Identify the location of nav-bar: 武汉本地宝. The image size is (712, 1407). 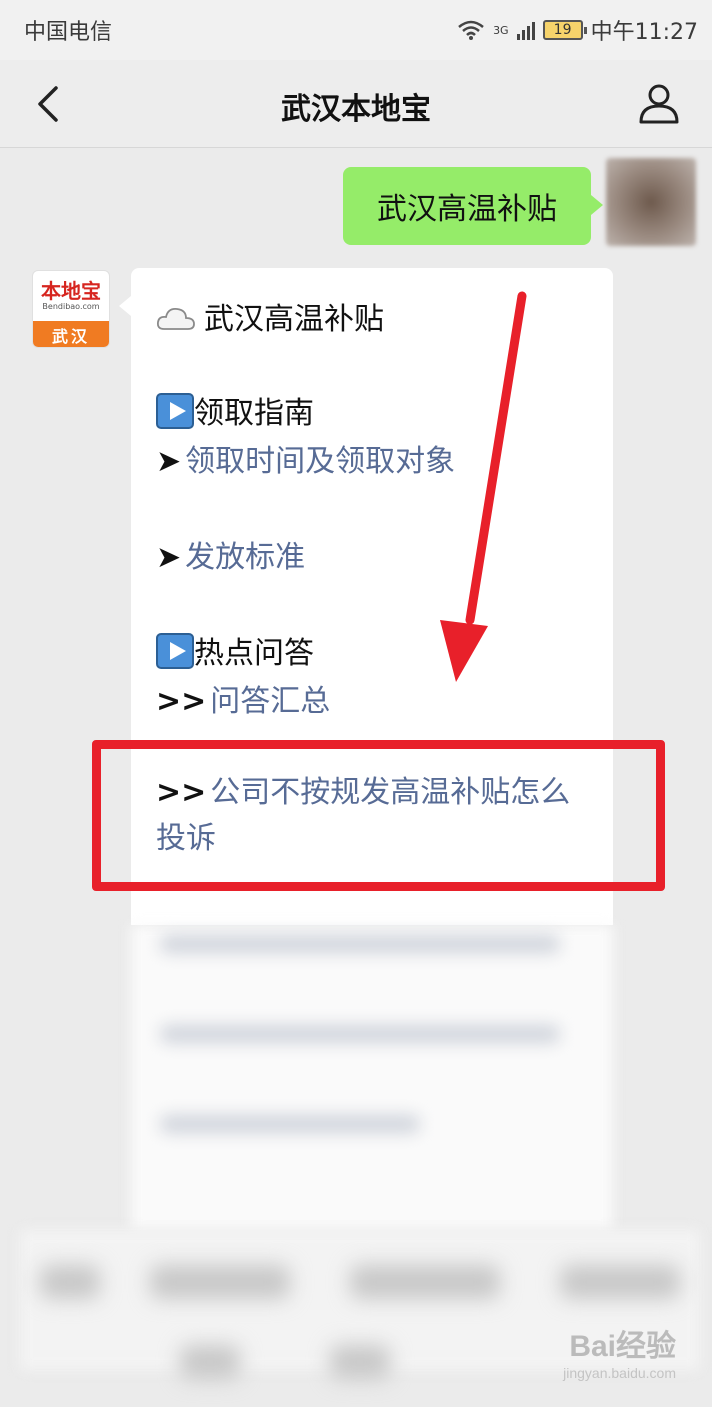
(356, 104).